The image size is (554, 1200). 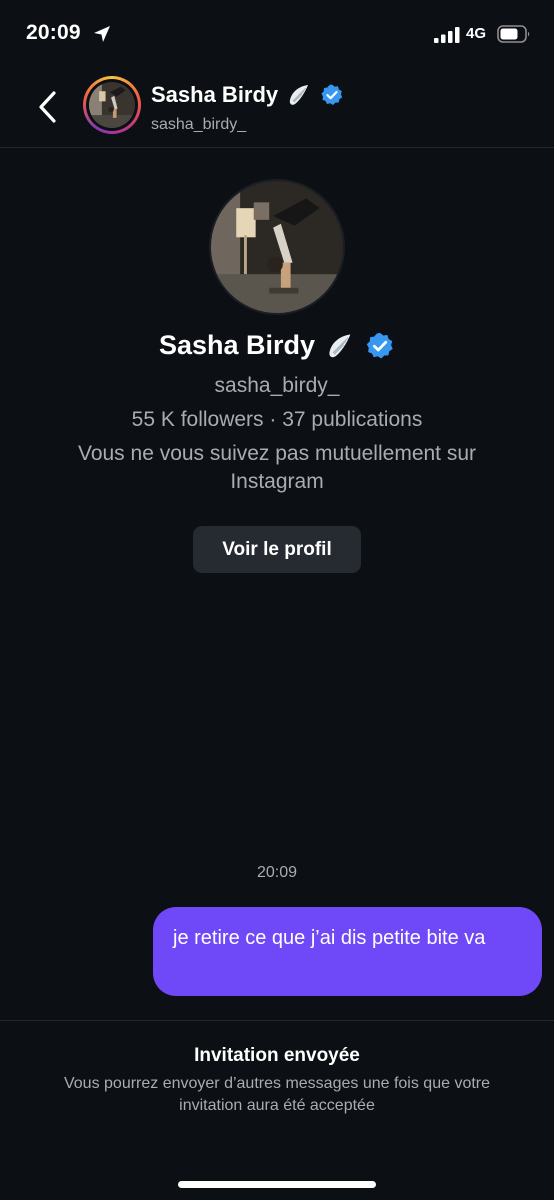 I want to click on location-arrow-icon, so click(x=102, y=34).